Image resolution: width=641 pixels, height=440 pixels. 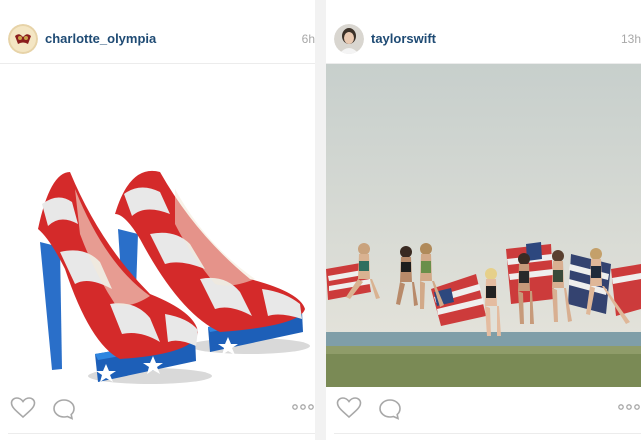 What do you see at coordinates (157, 32) in the screenshot?
I see `post-header: charlotte_olympia 6h` at bounding box center [157, 32].